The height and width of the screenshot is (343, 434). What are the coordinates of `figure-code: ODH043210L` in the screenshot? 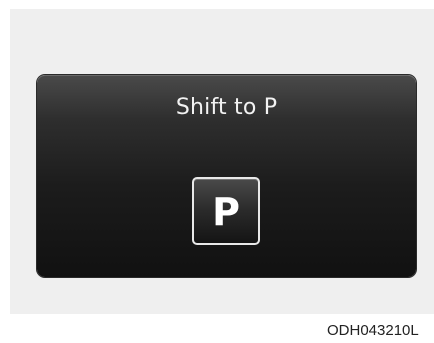 It's located at (373, 330).